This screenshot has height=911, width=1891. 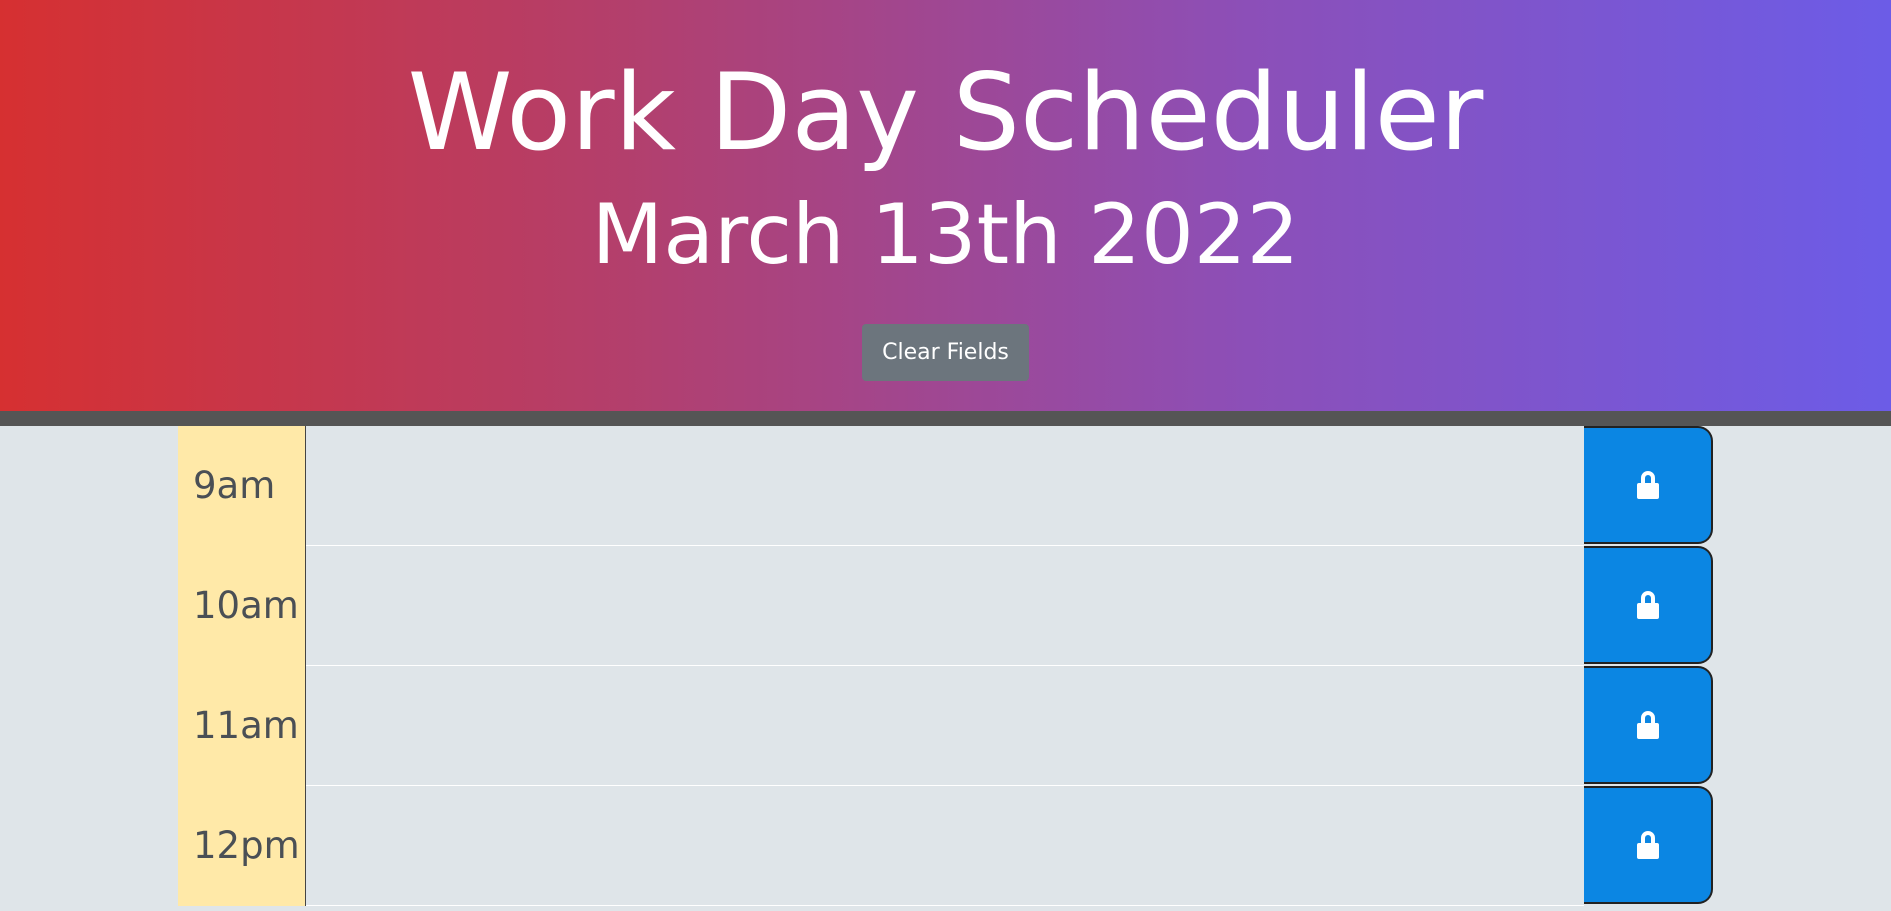 I want to click on hour-label: 9am, so click(x=242, y=486).